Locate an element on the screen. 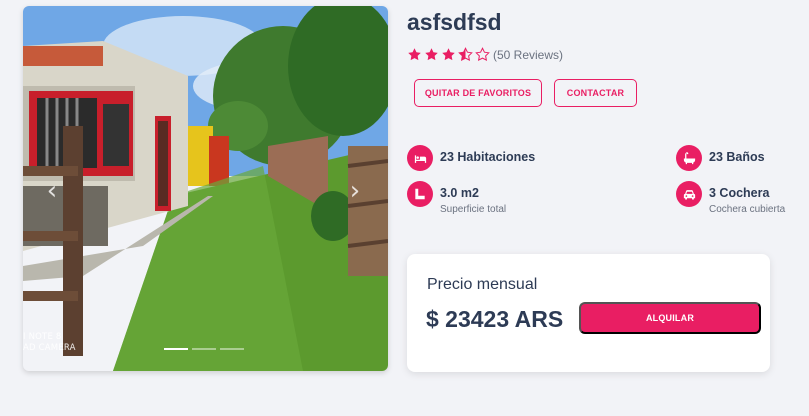 The height and width of the screenshot is (416, 809). feature-bedrooms: 23 Habitaciones is located at coordinates (471, 158).